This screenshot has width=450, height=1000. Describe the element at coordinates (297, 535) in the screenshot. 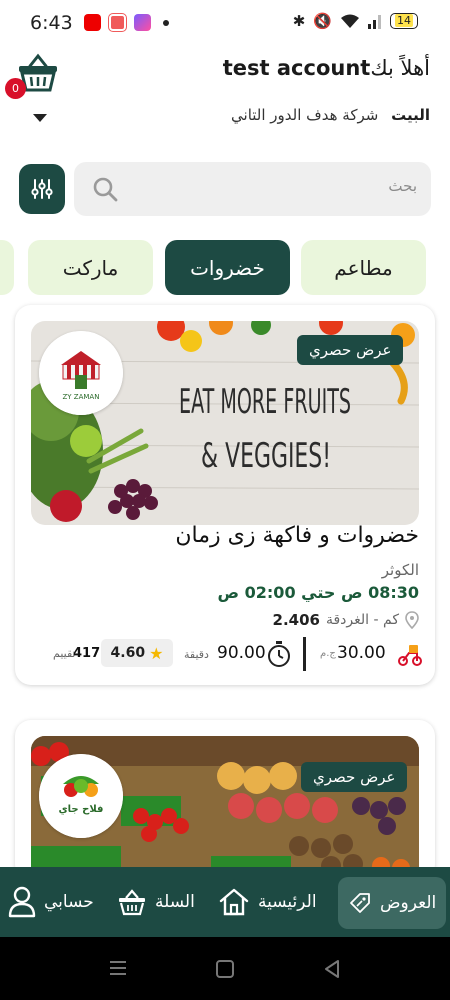

I see `store-name: خضروات و فاكهة زى زمان` at that location.